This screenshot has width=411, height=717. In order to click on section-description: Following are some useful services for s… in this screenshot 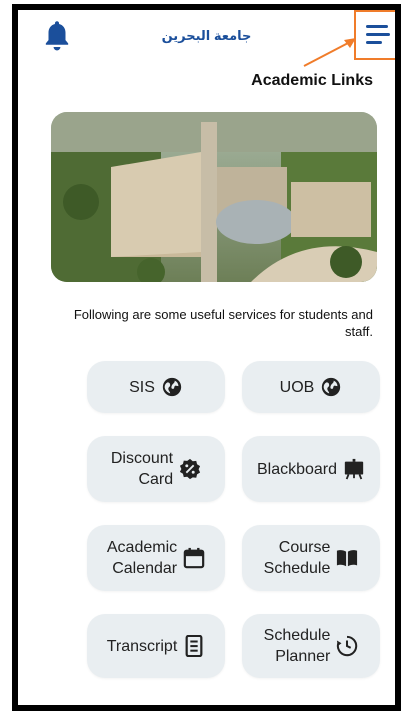, I will do `click(223, 323)`.